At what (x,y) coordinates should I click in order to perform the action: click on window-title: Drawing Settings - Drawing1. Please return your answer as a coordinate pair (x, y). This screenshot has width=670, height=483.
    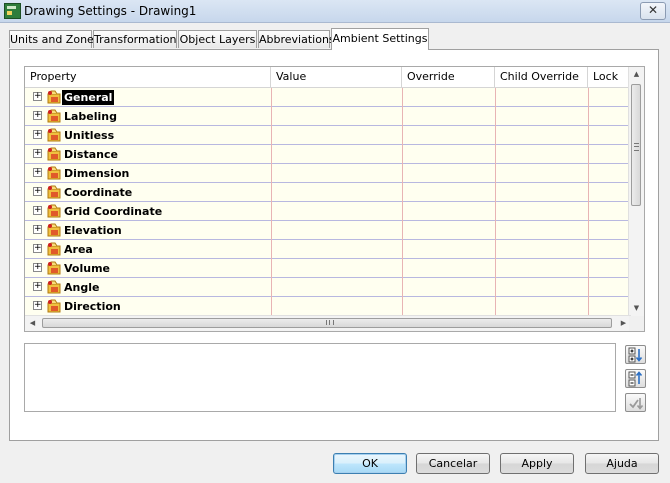
    Looking at the image, I should click on (110, 11).